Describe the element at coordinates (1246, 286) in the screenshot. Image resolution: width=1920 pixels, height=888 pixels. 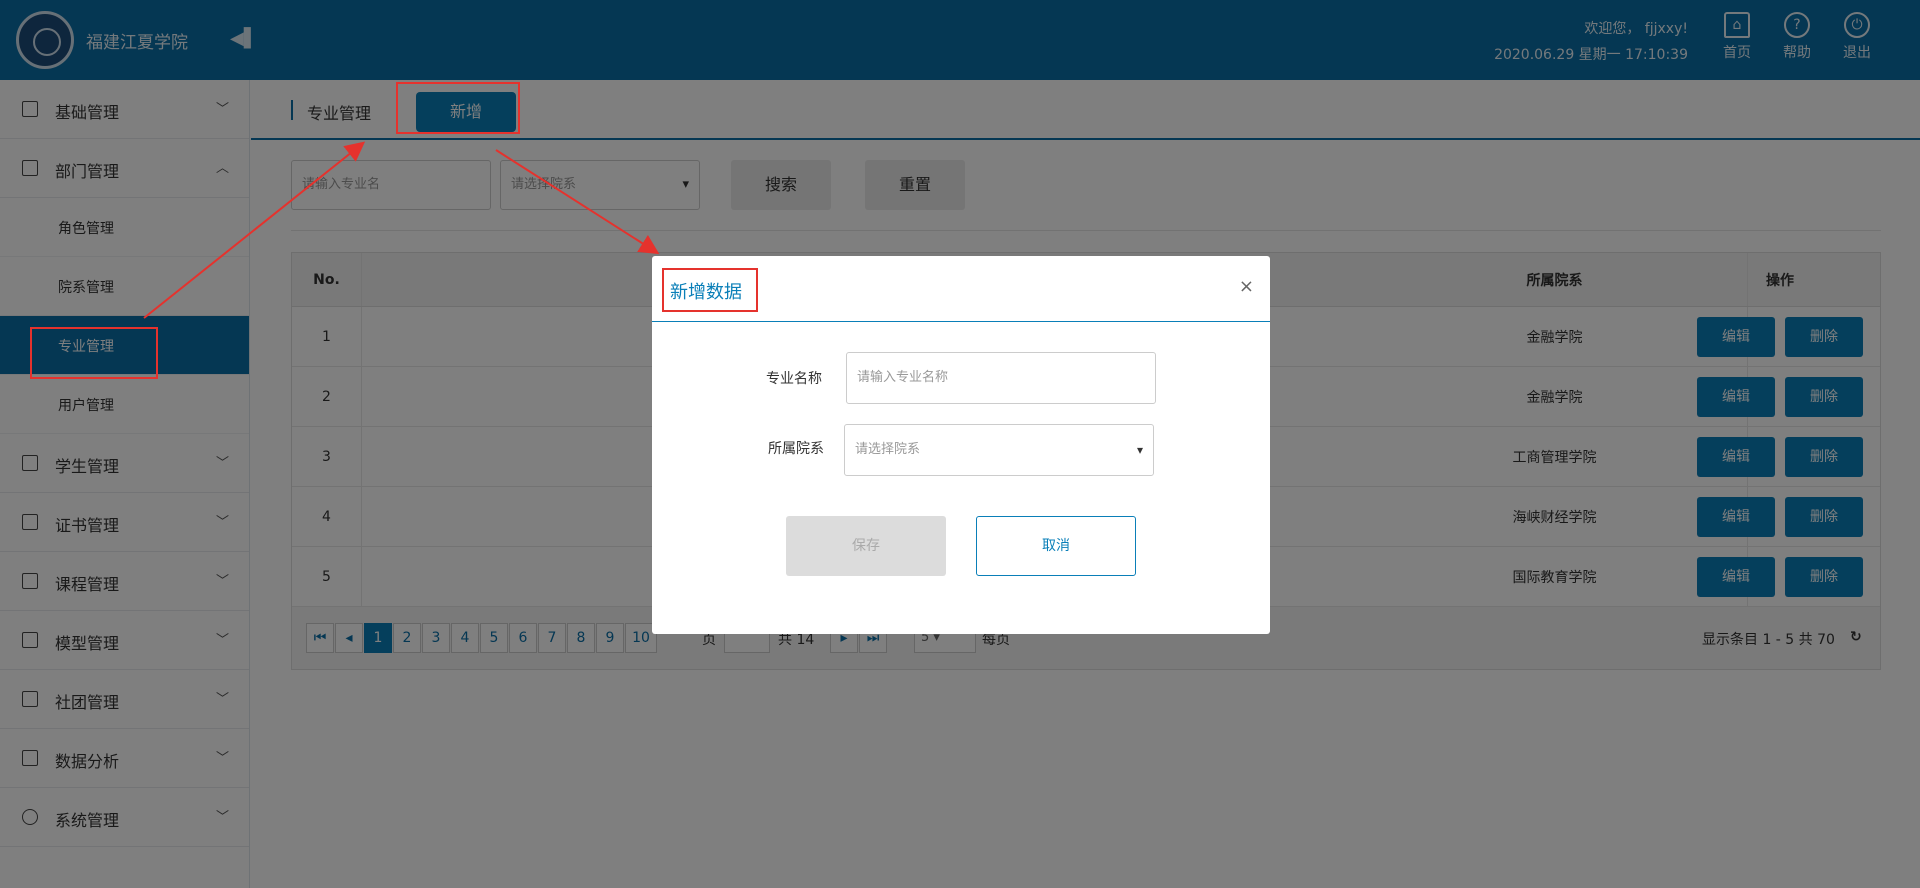
I see `close-icon: ×` at that location.